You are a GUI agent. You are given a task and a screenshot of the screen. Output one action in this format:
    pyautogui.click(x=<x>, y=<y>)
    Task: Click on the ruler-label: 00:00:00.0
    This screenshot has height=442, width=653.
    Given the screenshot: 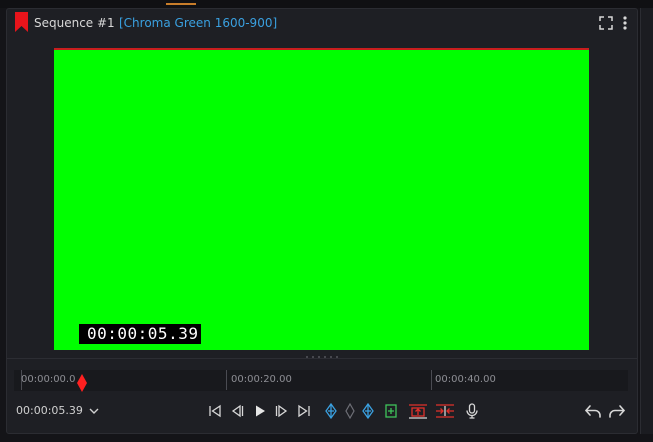 What is the action you would take?
    pyautogui.click(x=48, y=379)
    